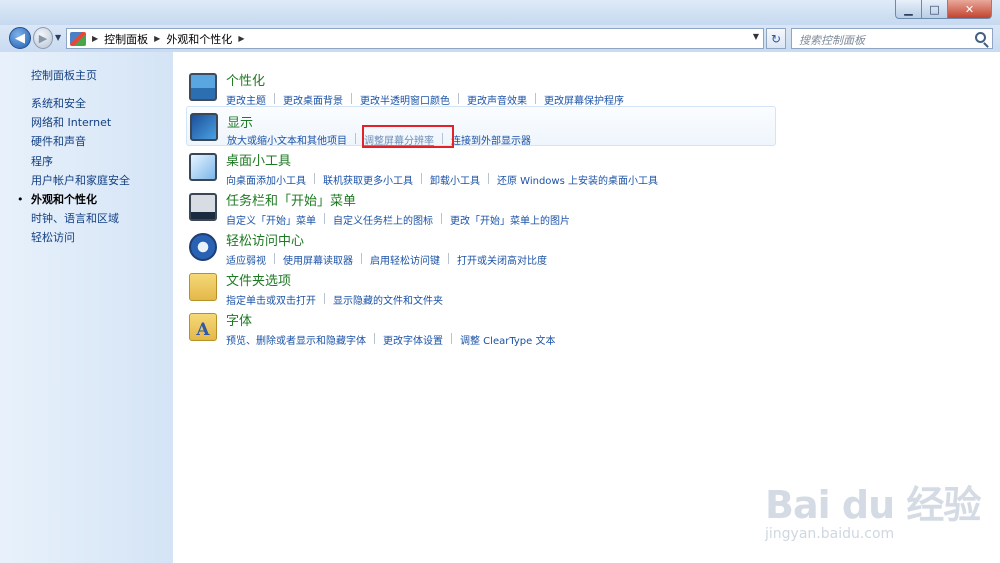 This screenshot has width=1000, height=563. I want to click on category-folder-options: 文件夹选项 指定单击或双击打开 显示隐藏的文件和文件夹, so click(486, 288).